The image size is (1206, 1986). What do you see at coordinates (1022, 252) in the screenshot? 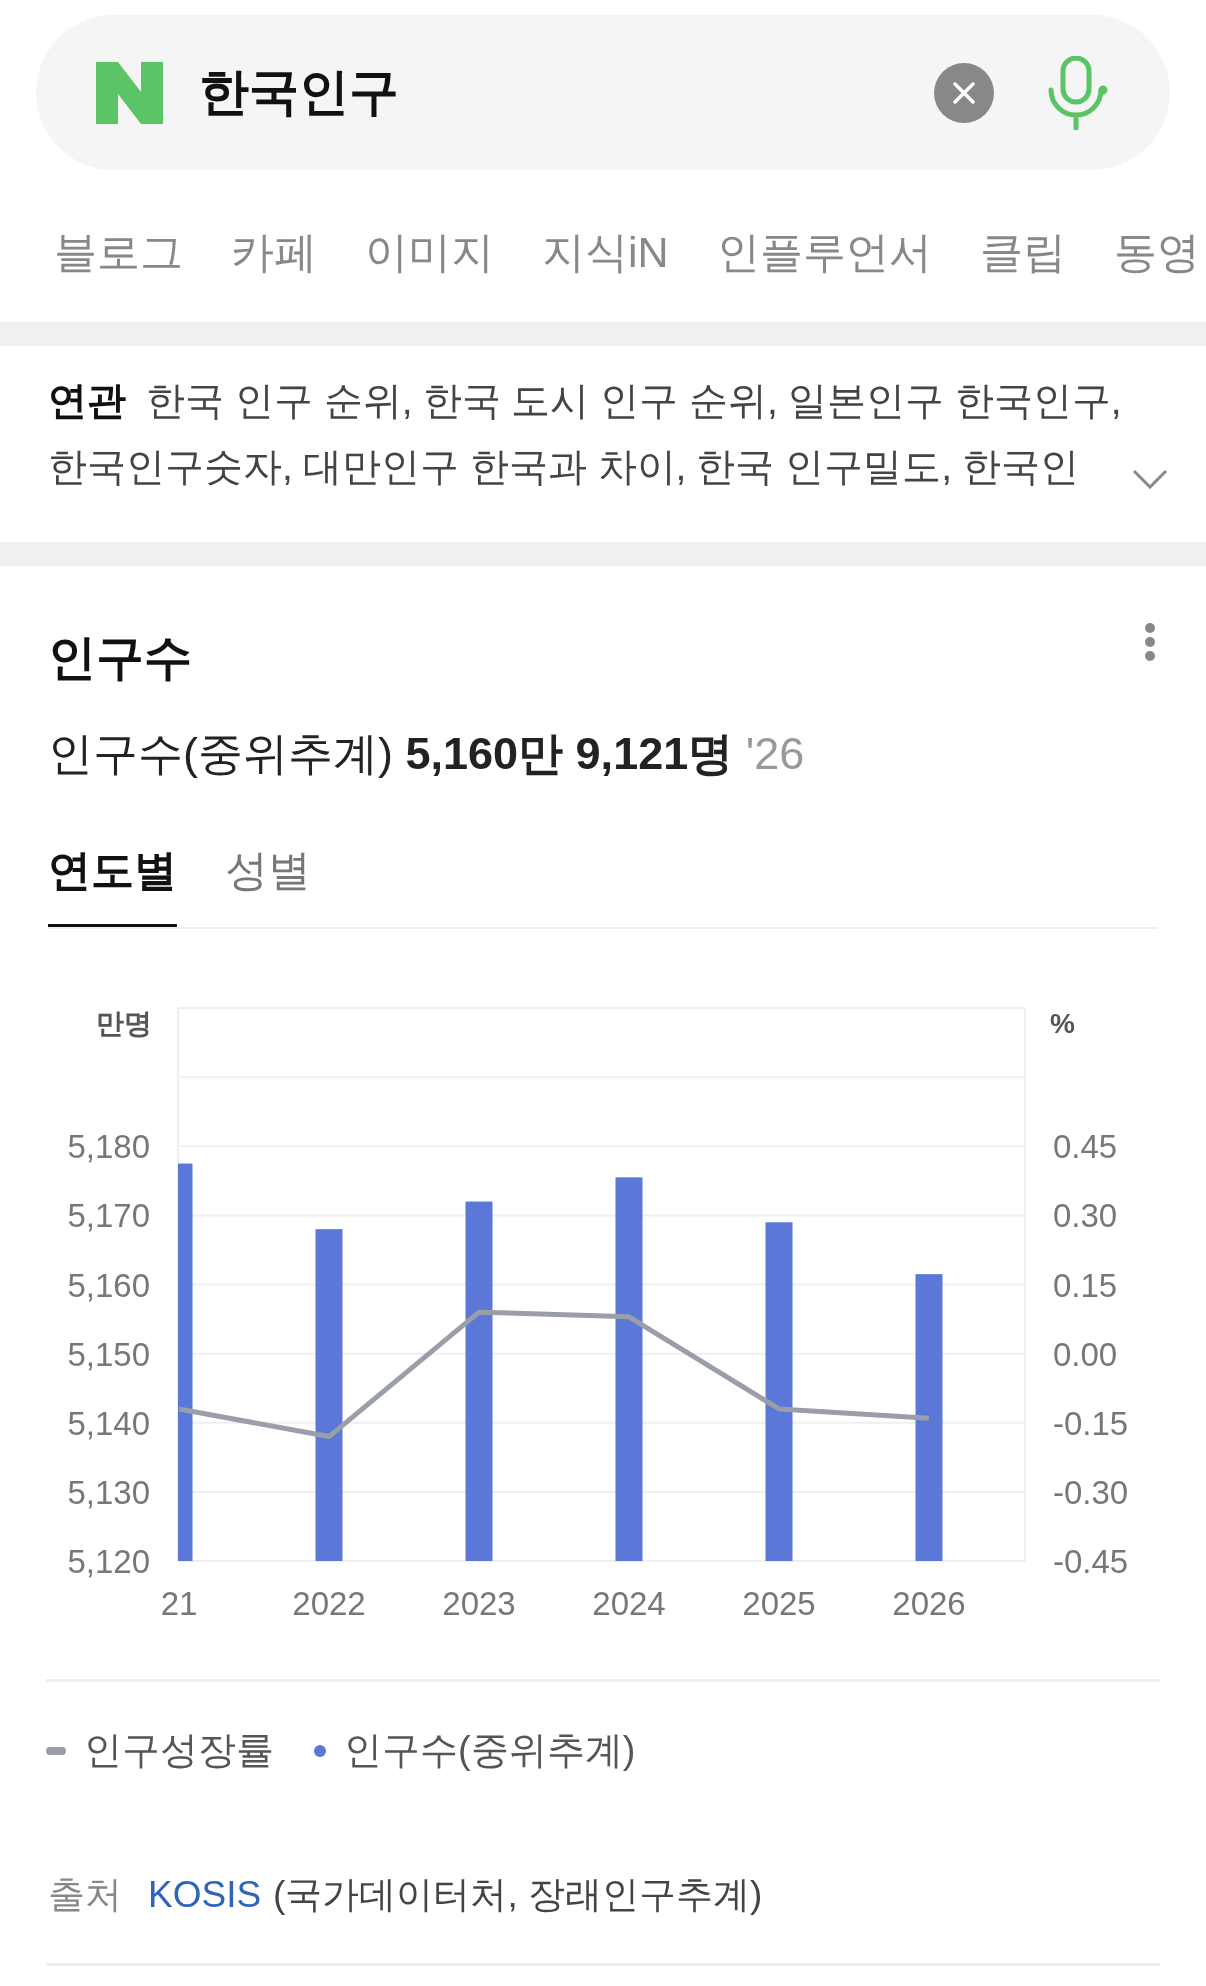
I see `category-tab: 클립` at bounding box center [1022, 252].